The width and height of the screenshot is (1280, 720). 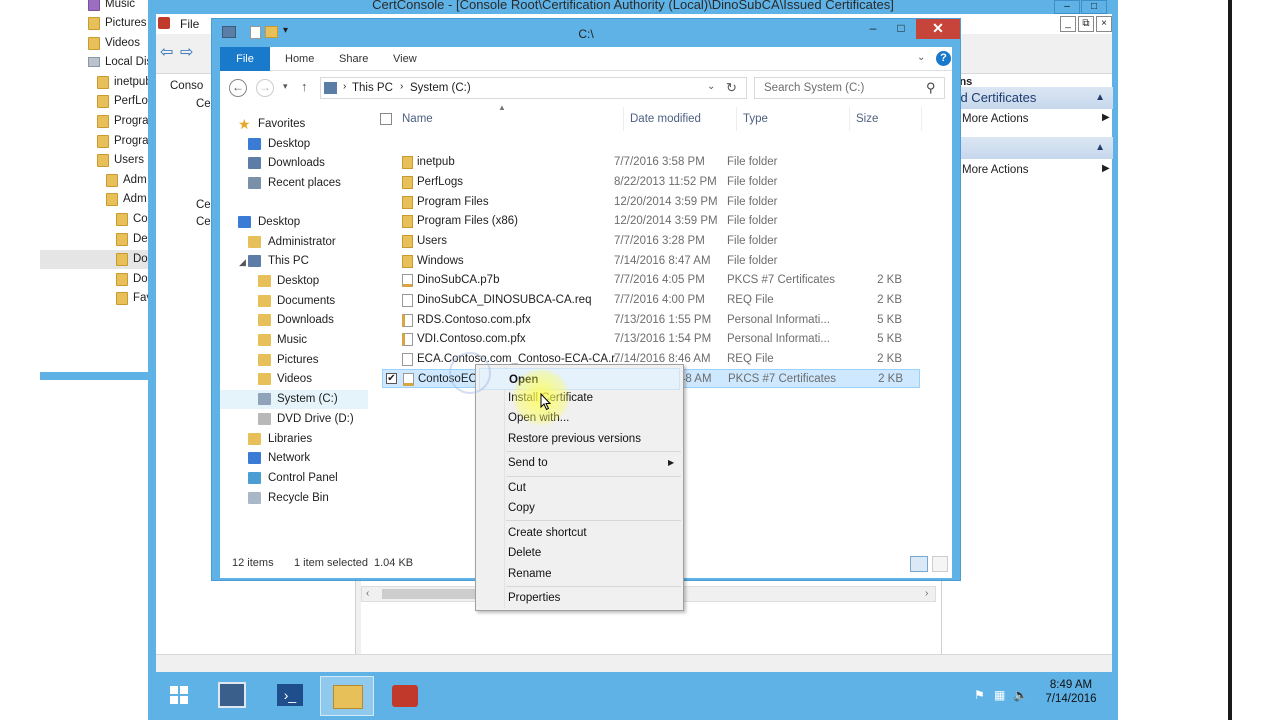 What do you see at coordinates (285, 86) in the screenshot?
I see `recent-locations-icon: ▾` at bounding box center [285, 86].